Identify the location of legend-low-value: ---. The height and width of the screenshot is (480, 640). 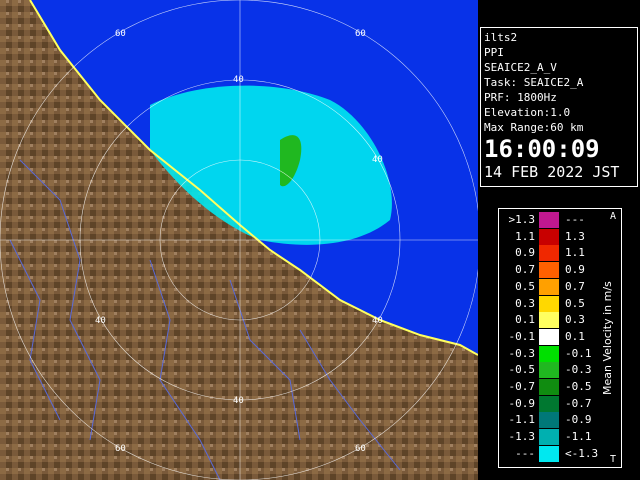
(525, 453).